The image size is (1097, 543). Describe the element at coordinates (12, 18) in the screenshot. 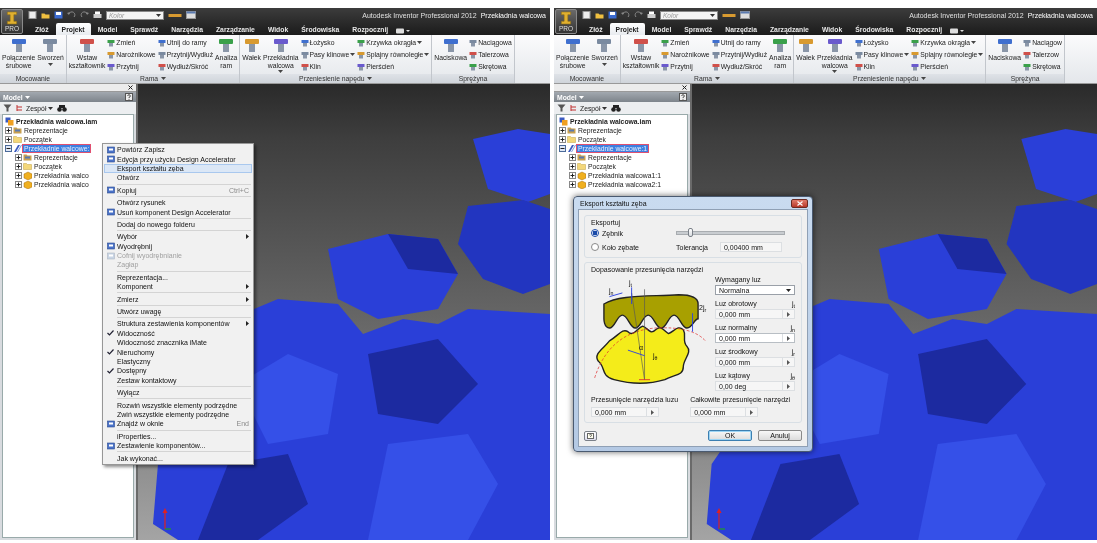

I see `beam-logo-icon` at that location.